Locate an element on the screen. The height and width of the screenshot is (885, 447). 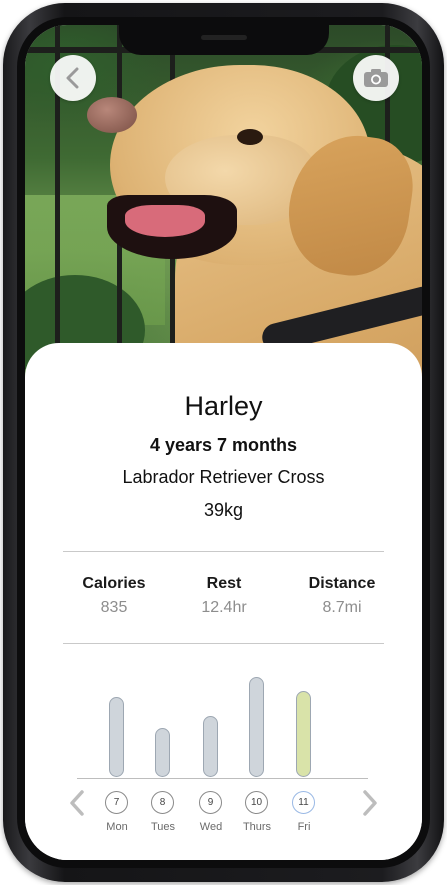
day-label: Tues is located at coordinates (163, 827).